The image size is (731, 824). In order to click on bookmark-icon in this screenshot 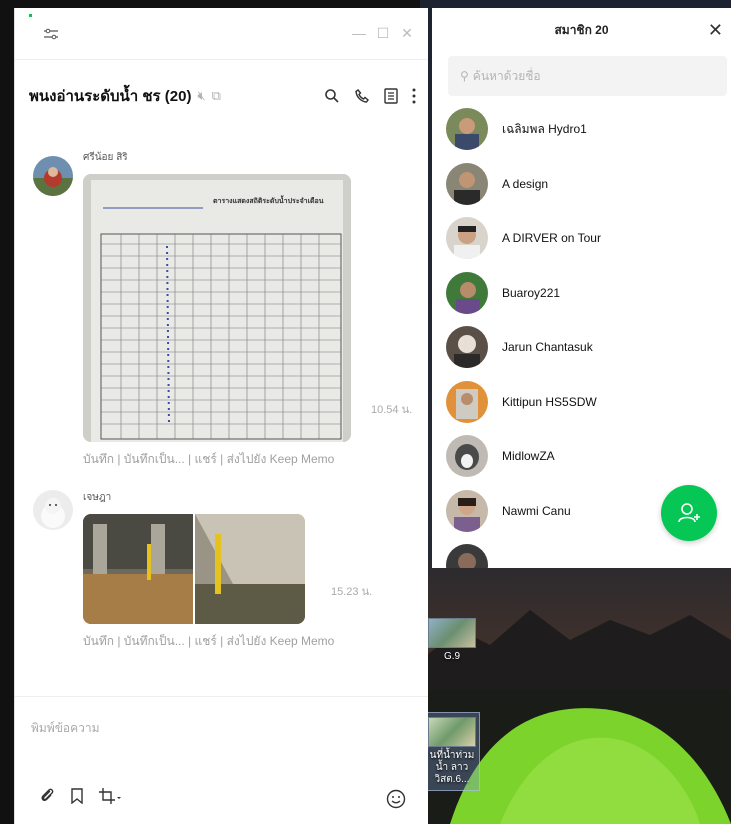, I will do `click(77, 796)`.